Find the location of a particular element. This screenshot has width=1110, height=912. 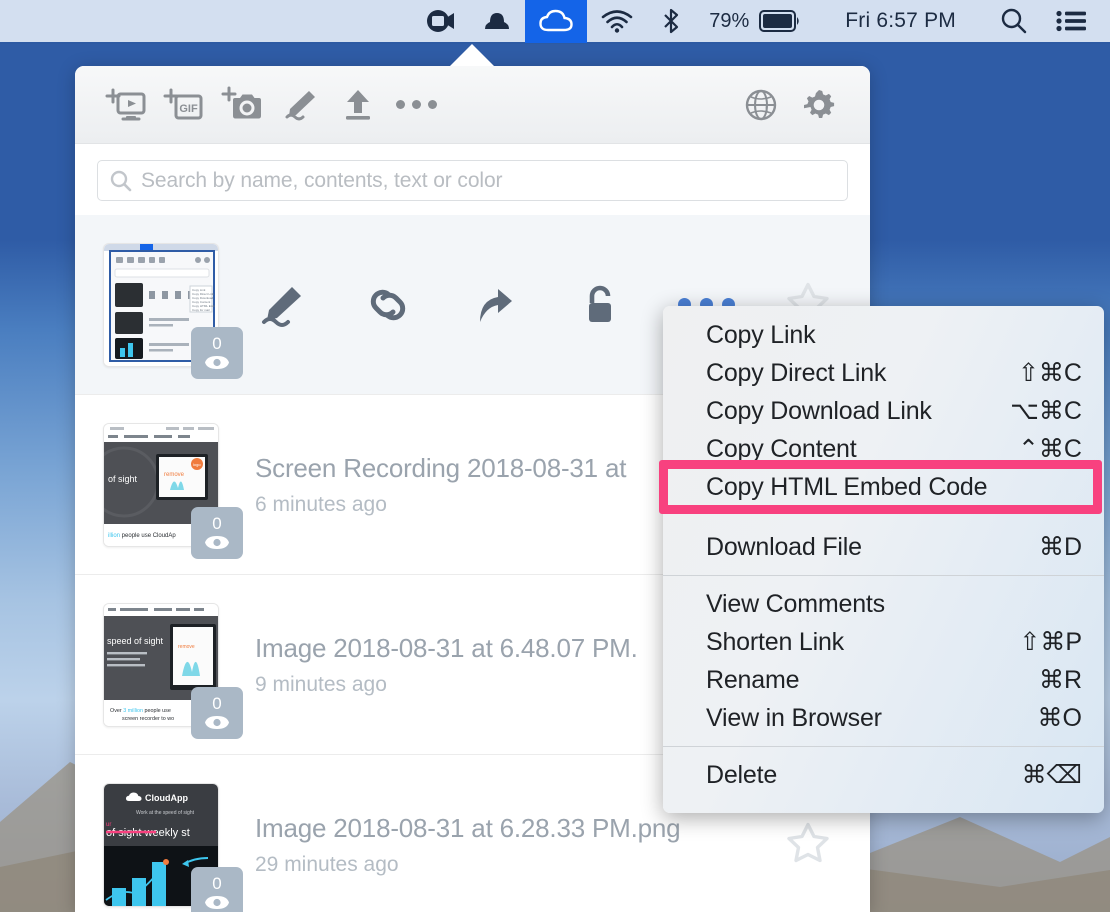

file-name: Image 2018-08-31 at 6.48.07 PM. is located at coordinates (446, 647).